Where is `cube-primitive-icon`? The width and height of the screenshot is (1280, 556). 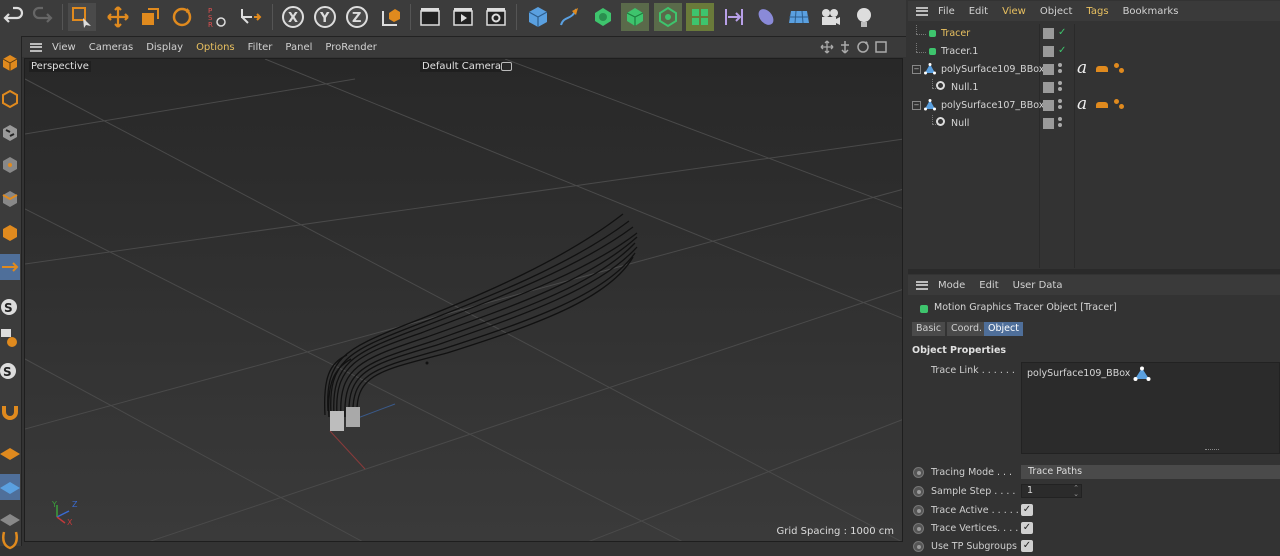
cube-primitive-icon is located at coordinates (538, 17).